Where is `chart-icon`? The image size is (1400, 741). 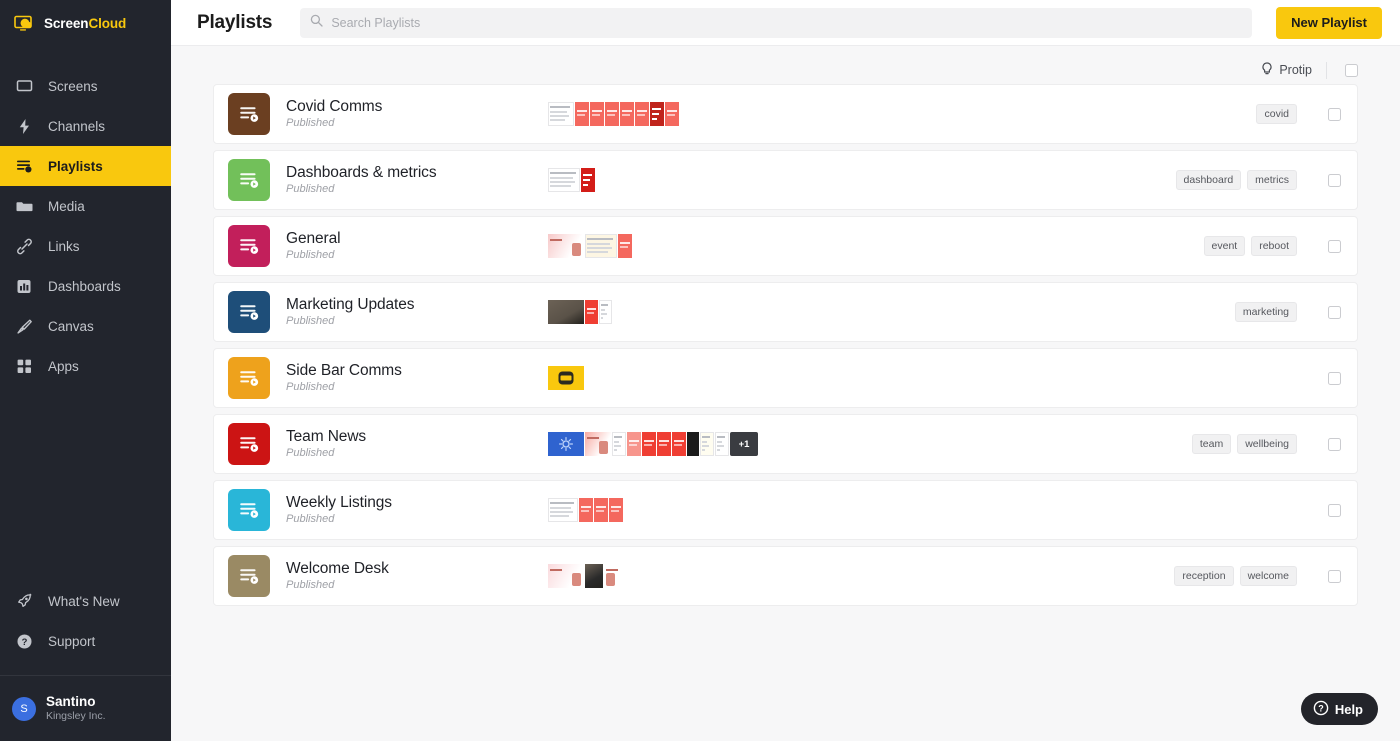
chart-icon is located at coordinates (24, 286).